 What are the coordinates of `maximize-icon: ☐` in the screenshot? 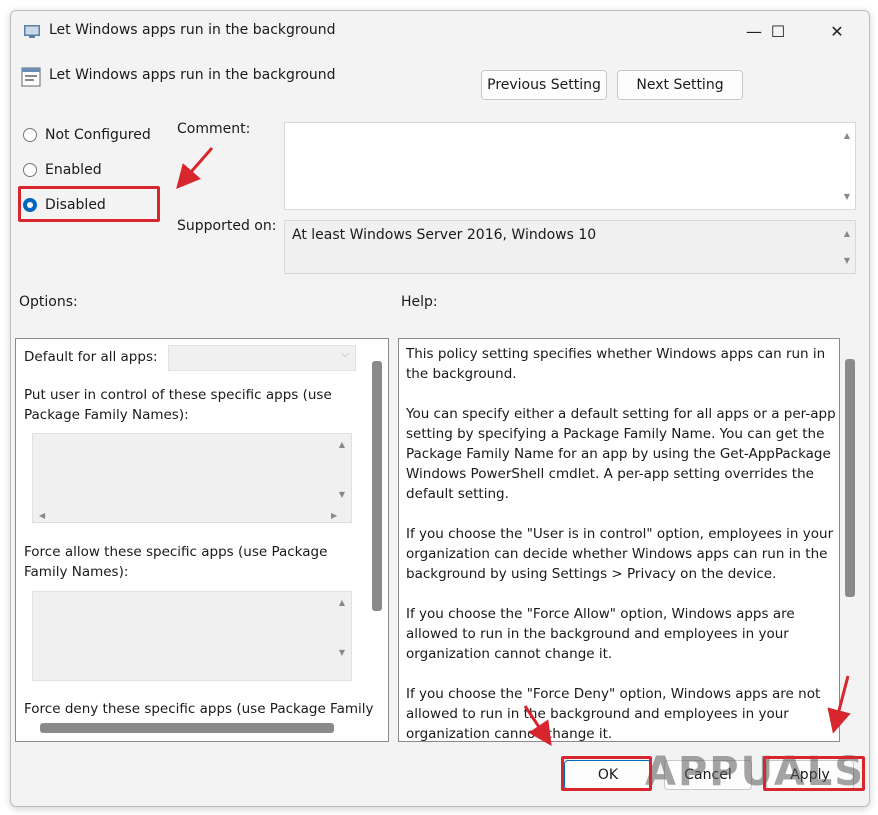 It's located at (778, 31).